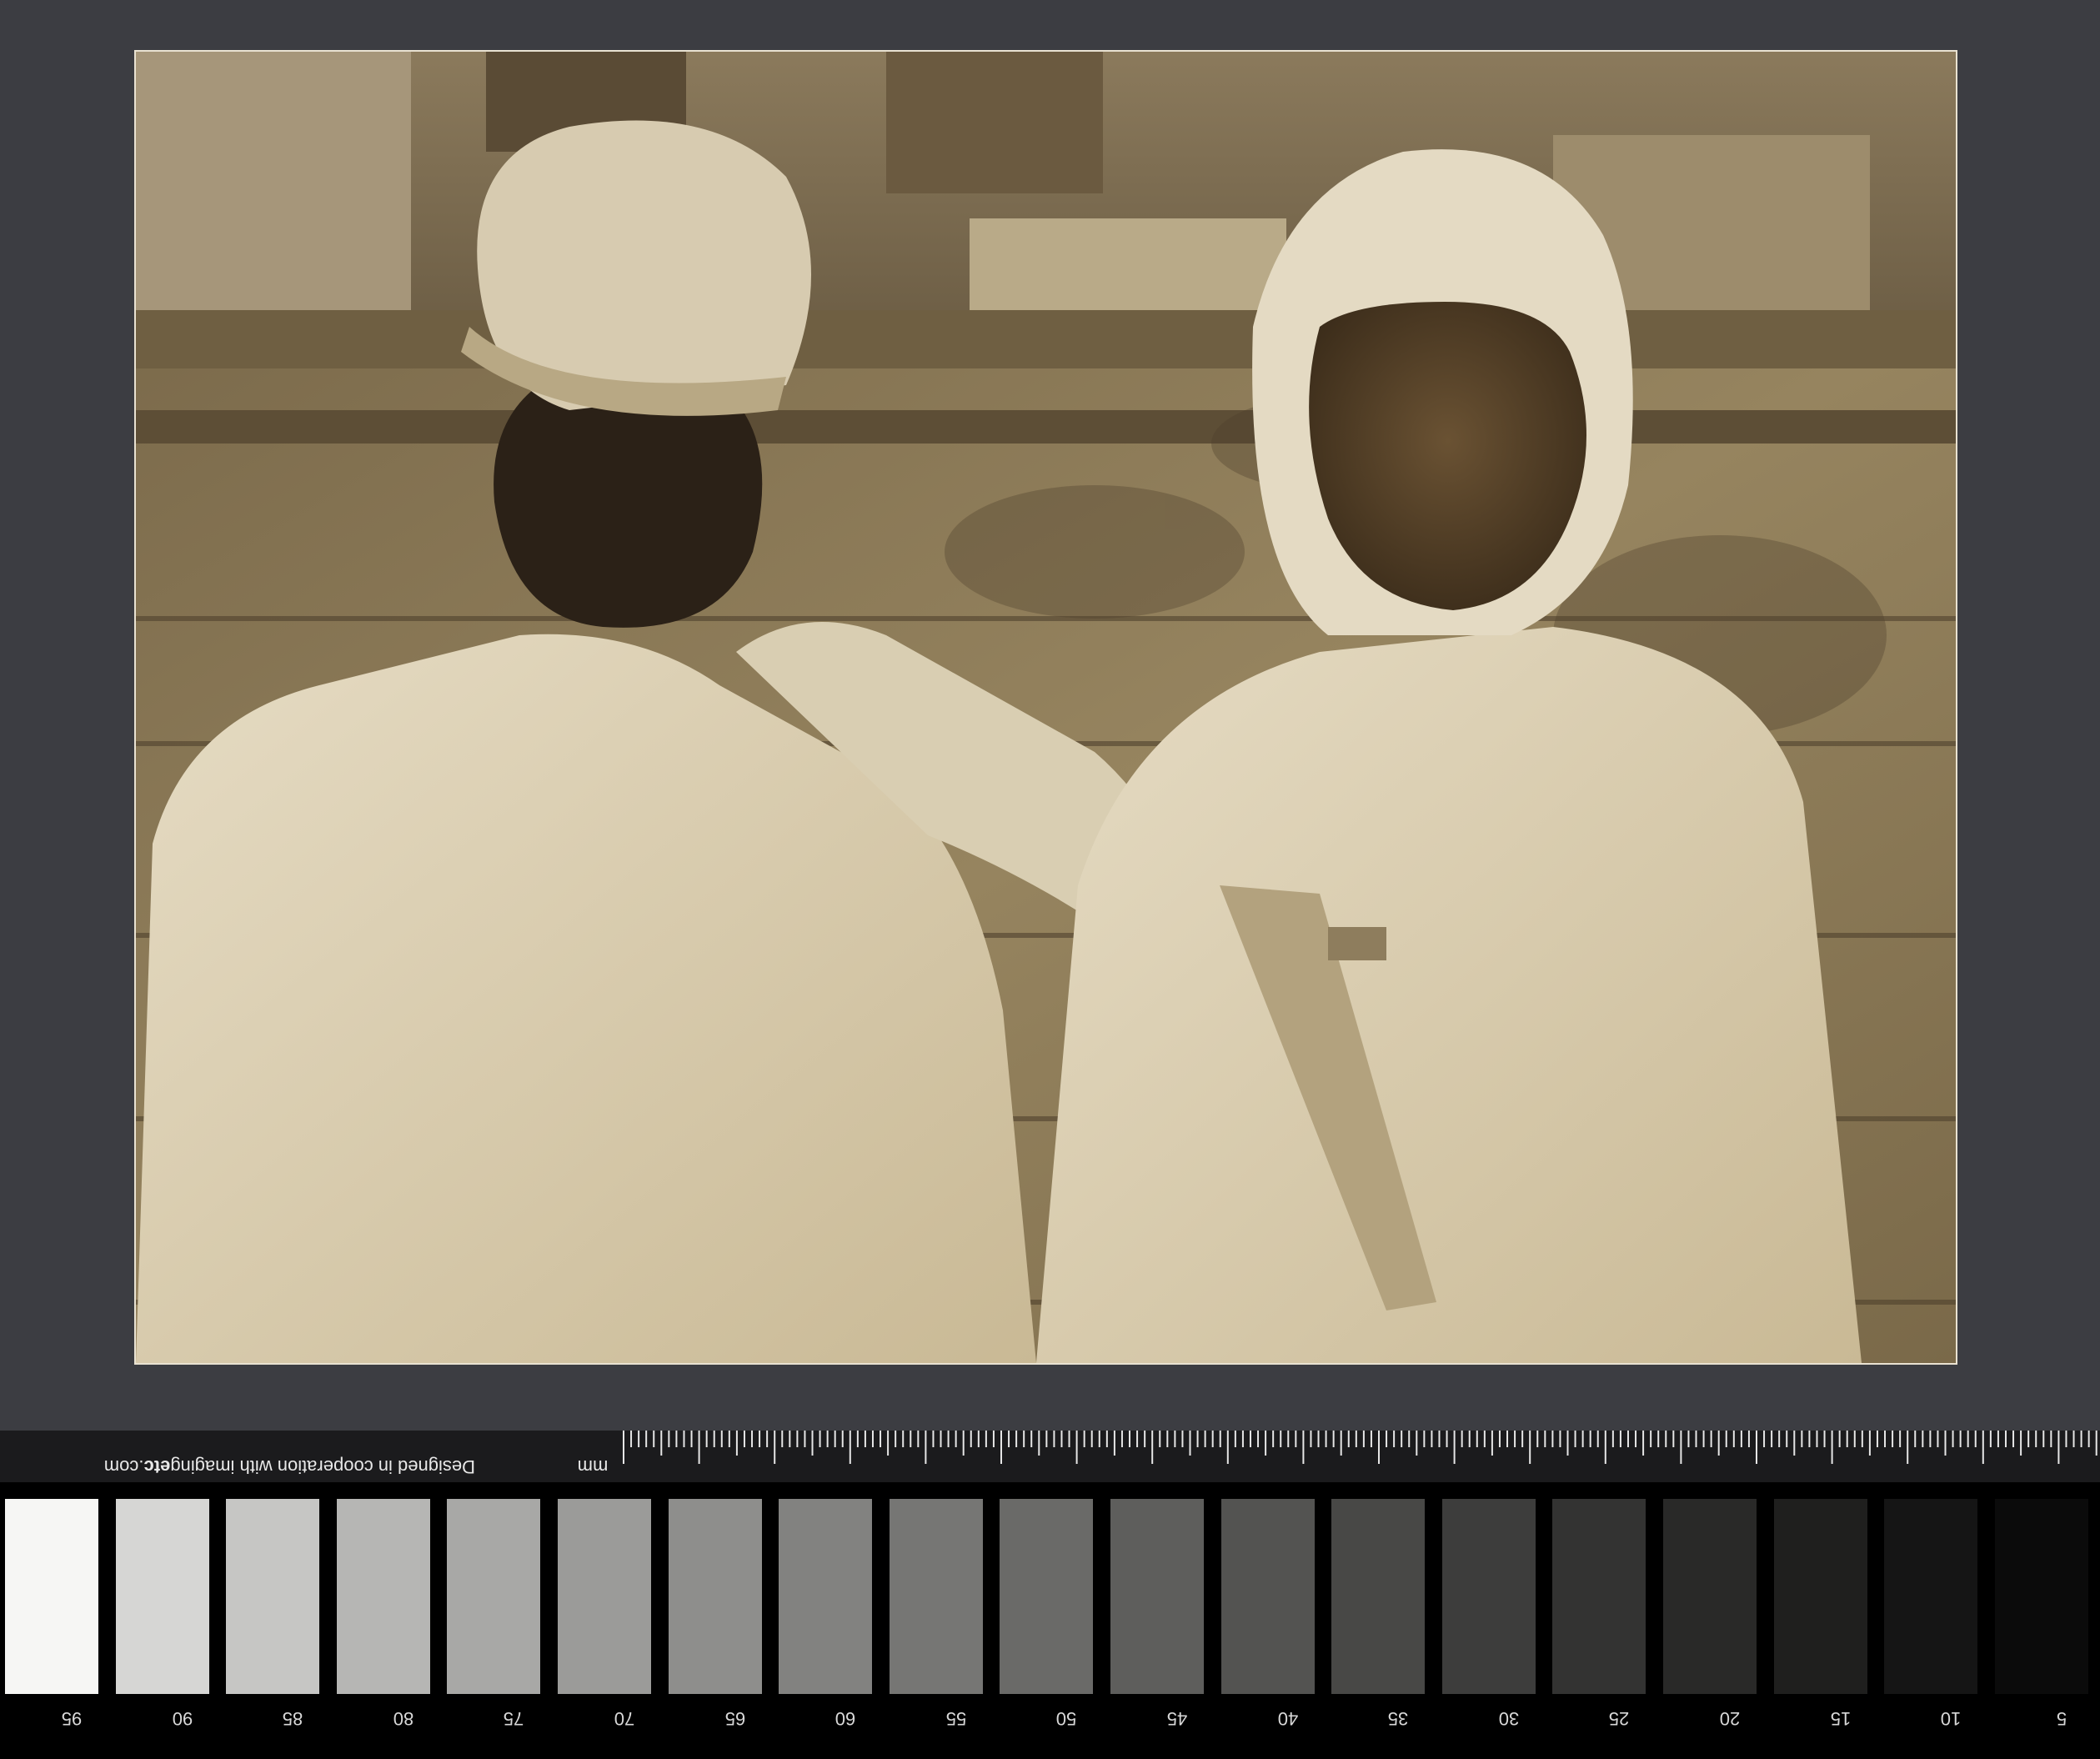 This screenshot has width=2100, height=1759. Describe the element at coordinates (403, 1718) in the screenshot. I see `patch-label: 80` at that location.